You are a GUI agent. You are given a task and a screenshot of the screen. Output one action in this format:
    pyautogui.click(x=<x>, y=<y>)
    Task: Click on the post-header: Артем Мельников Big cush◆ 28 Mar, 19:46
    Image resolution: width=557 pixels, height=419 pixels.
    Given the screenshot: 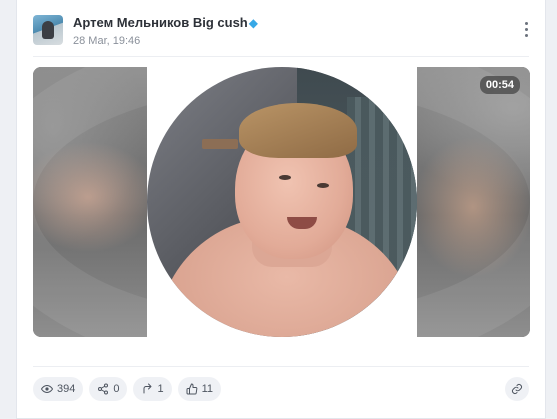 What is the action you would take?
    pyautogui.click(x=283, y=32)
    